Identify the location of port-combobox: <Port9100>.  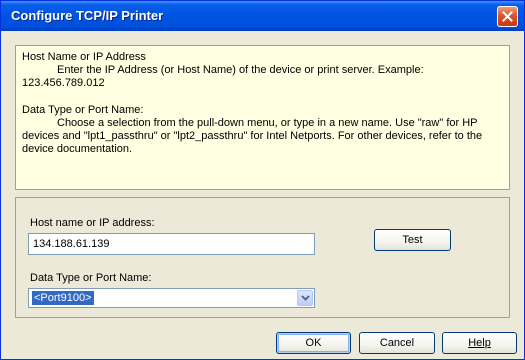
(171, 298).